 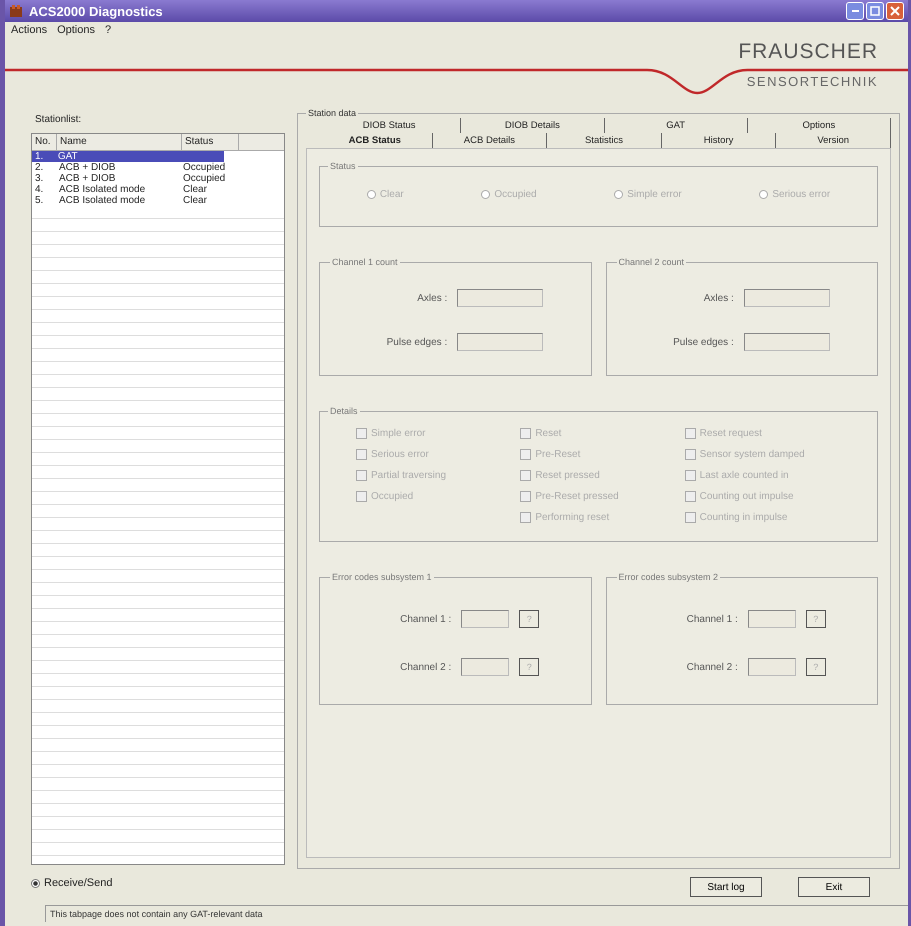 I want to click on station-row: 1. GAT, so click(x=128, y=156).